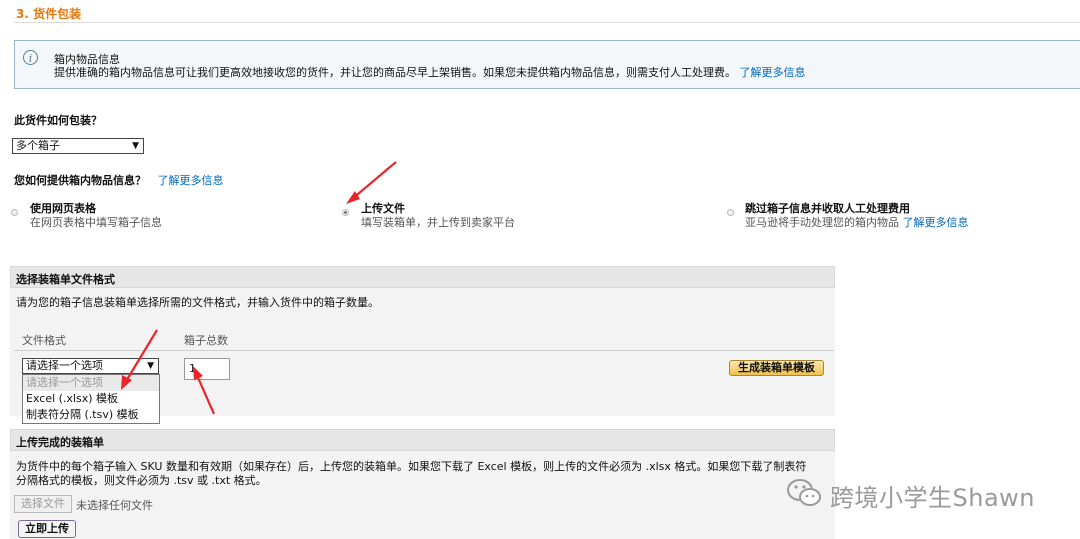 This screenshot has width=1080, height=539. Describe the element at coordinates (259, 288) in the screenshot. I see `annotation-arrows` at that location.